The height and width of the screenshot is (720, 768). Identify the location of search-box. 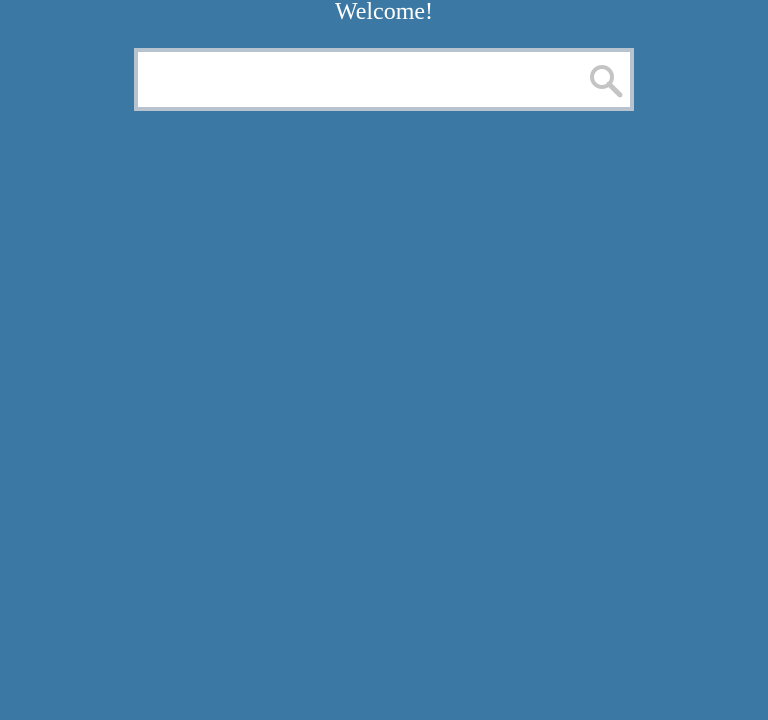
(384, 79).